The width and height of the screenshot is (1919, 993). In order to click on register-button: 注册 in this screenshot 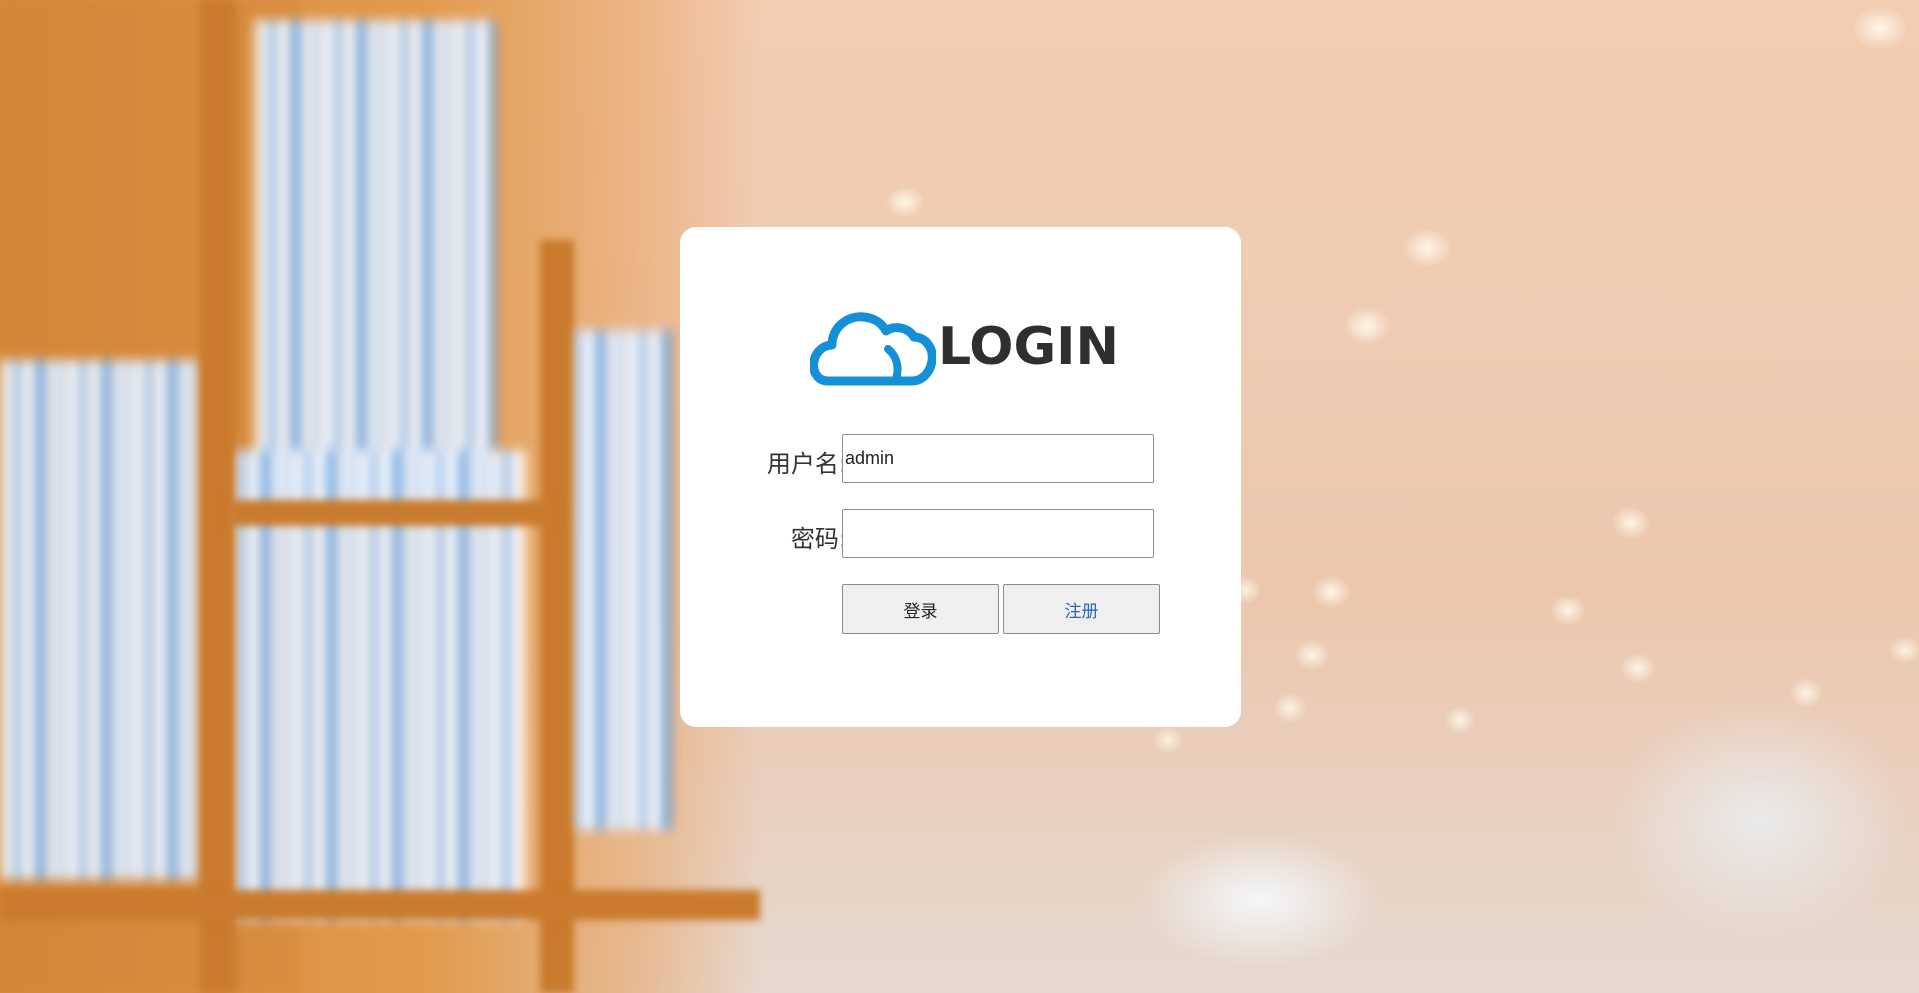, I will do `click(1081, 609)`.